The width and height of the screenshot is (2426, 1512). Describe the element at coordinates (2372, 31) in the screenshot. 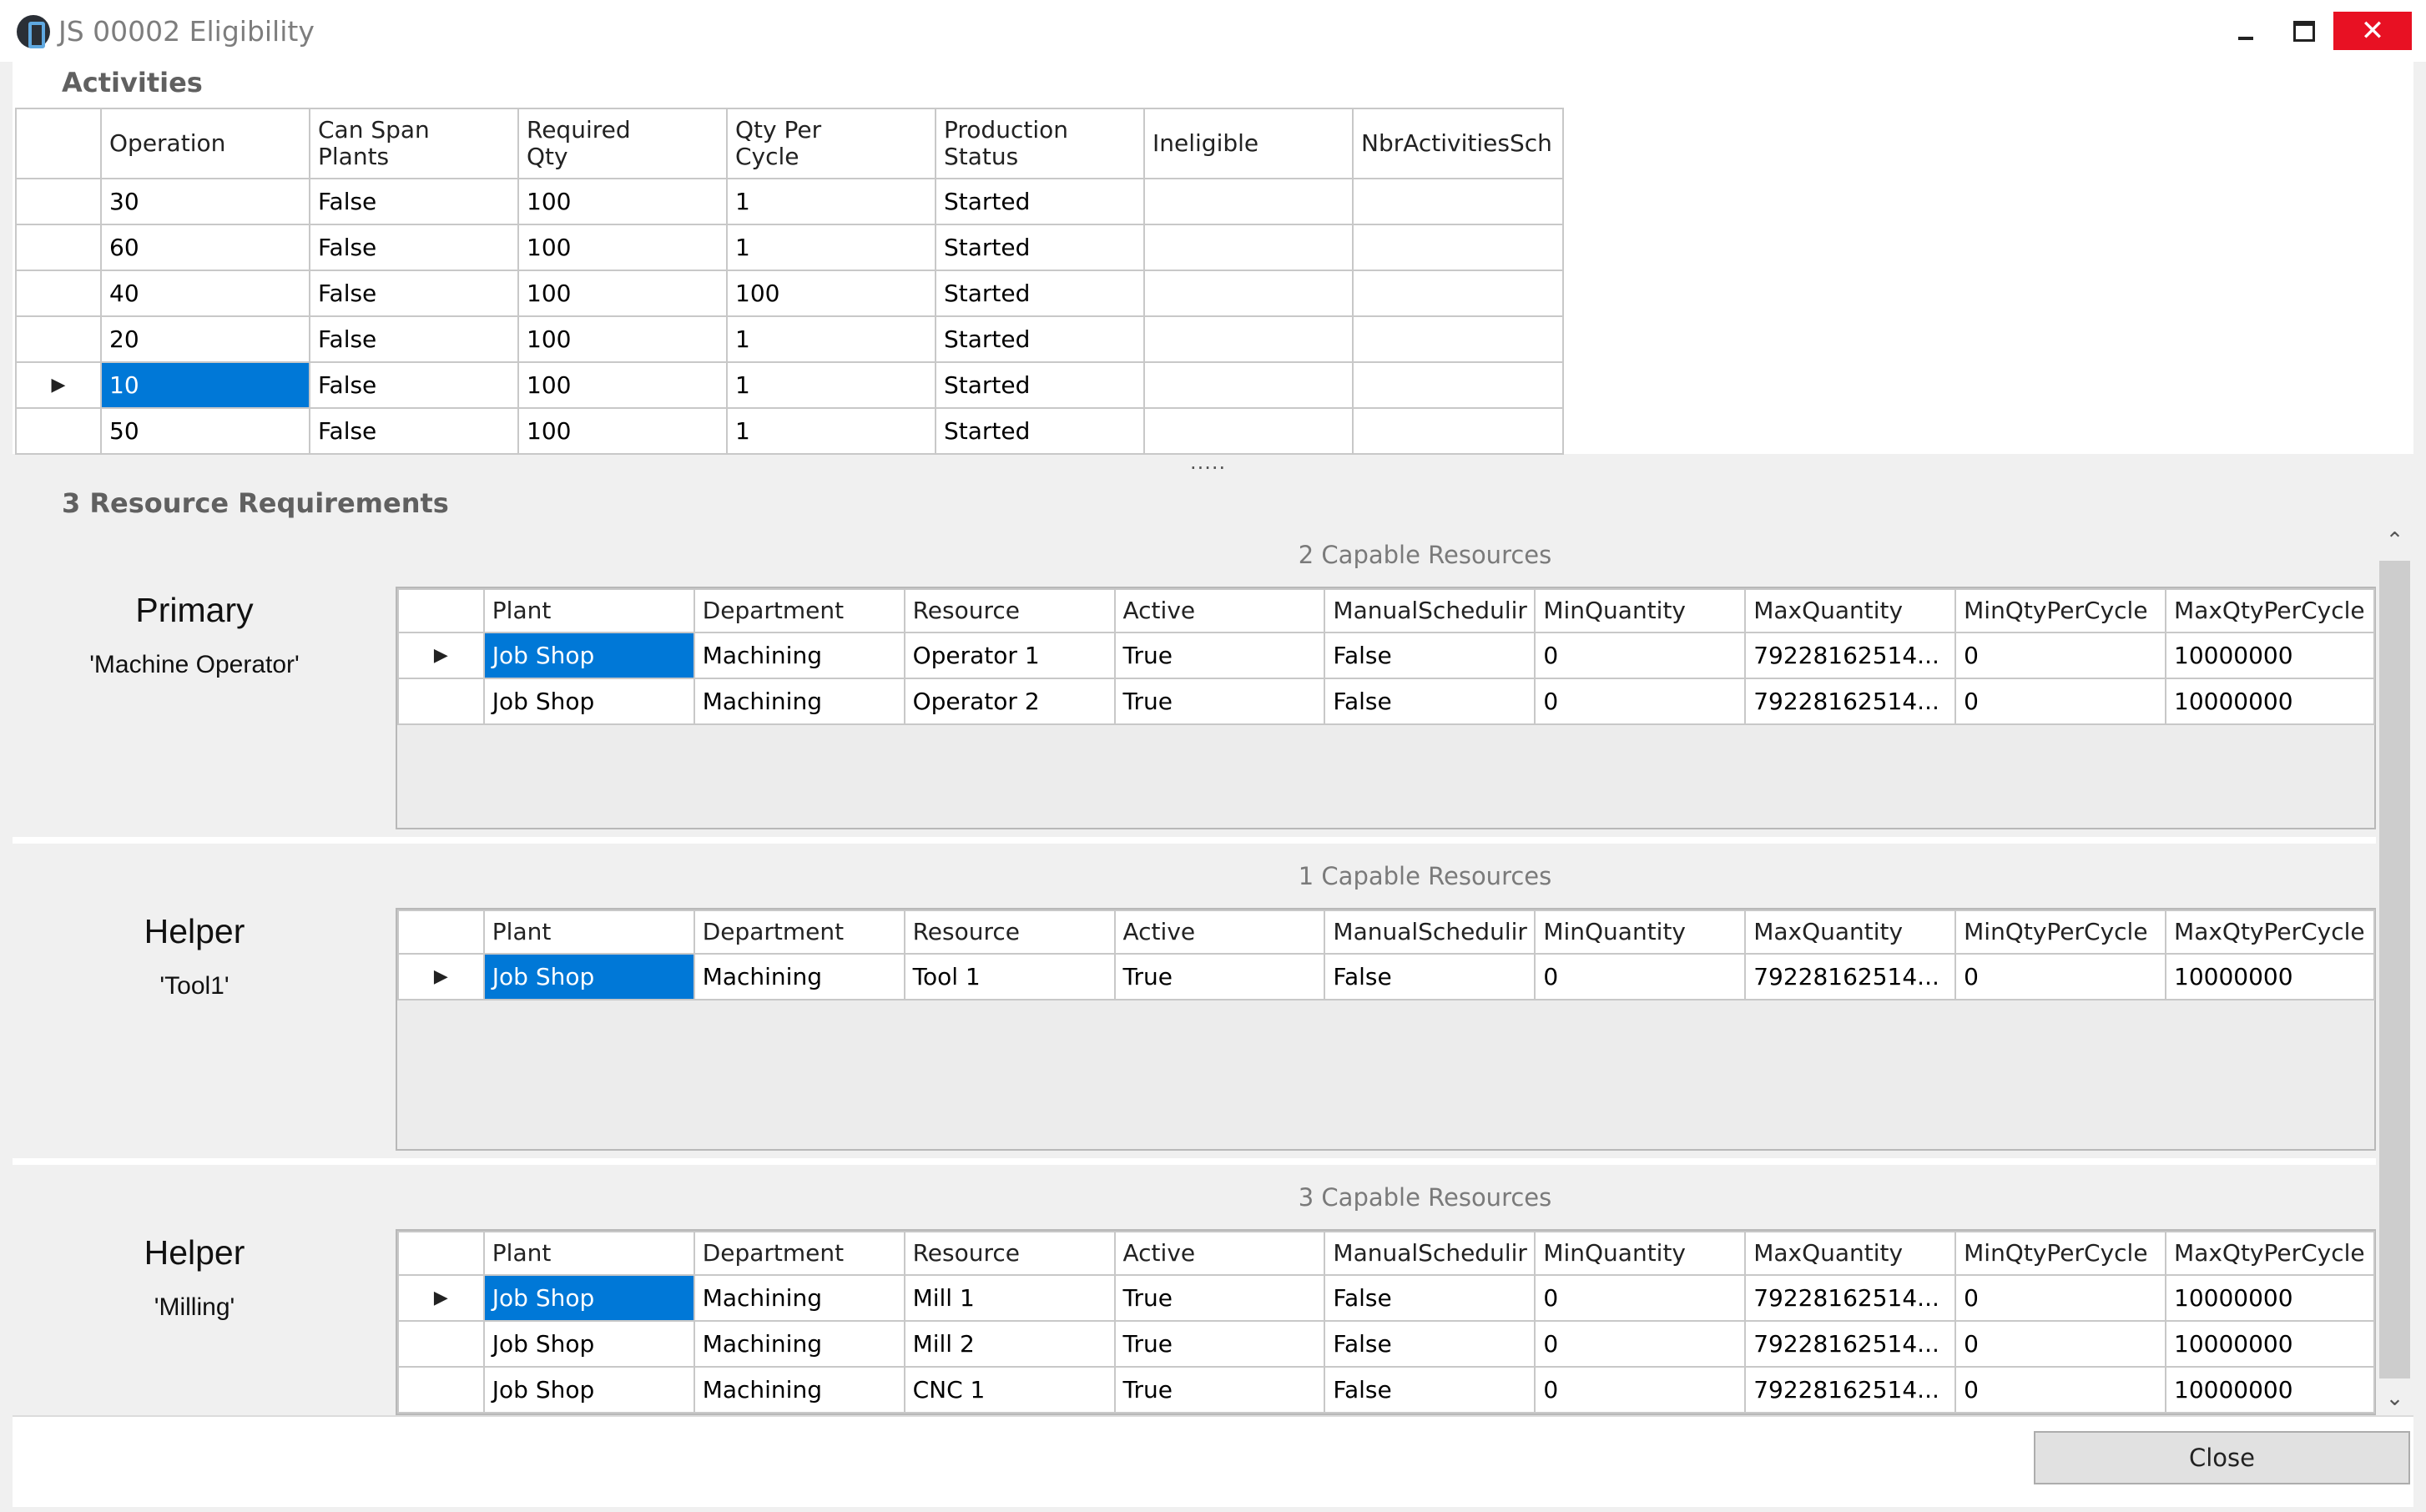

I see `window-close-button: ✕` at that location.